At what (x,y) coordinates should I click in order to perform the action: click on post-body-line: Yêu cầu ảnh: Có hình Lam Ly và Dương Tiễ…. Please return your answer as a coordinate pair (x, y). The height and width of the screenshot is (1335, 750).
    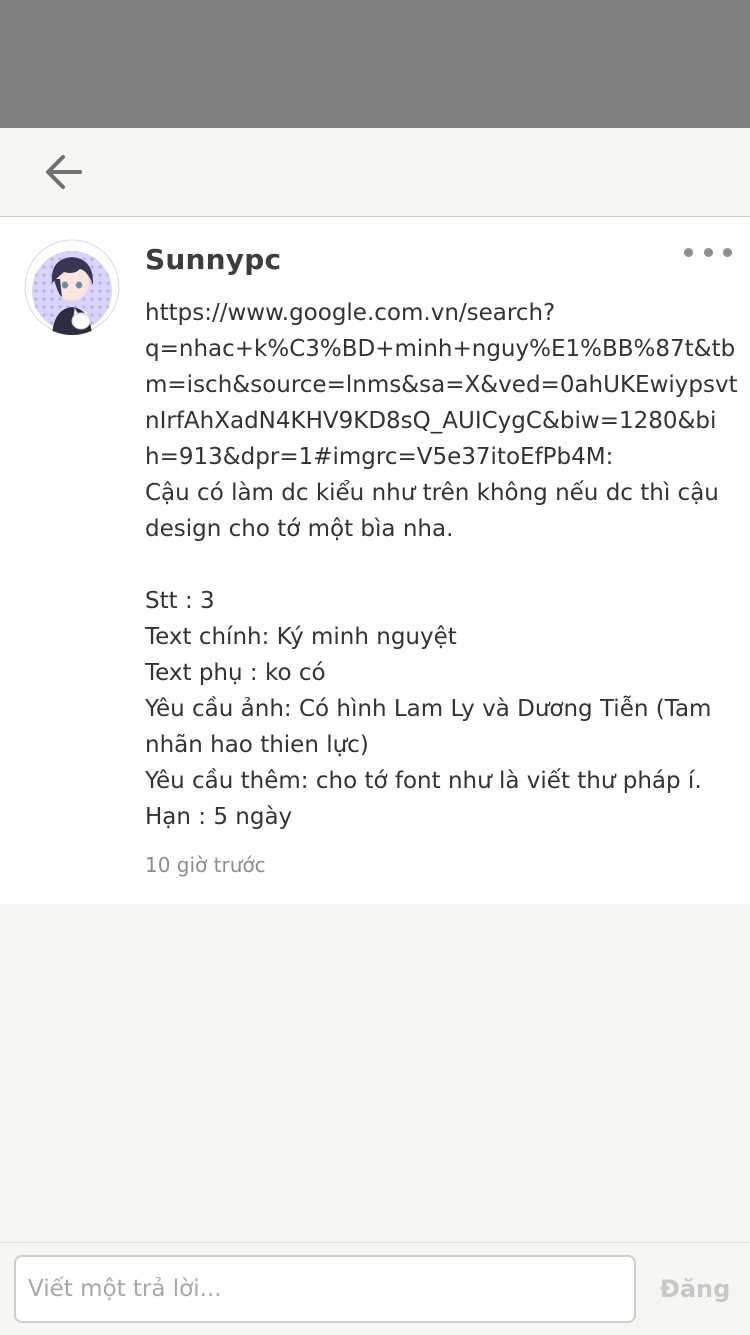
    Looking at the image, I should click on (428, 709).